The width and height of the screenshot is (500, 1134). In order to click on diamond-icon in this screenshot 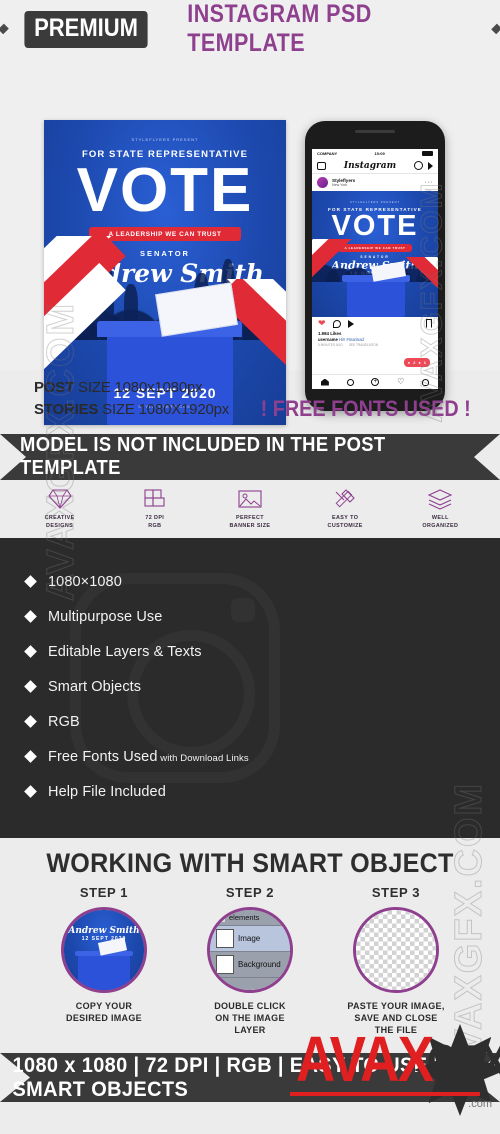, I will do `click(60, 499)`.